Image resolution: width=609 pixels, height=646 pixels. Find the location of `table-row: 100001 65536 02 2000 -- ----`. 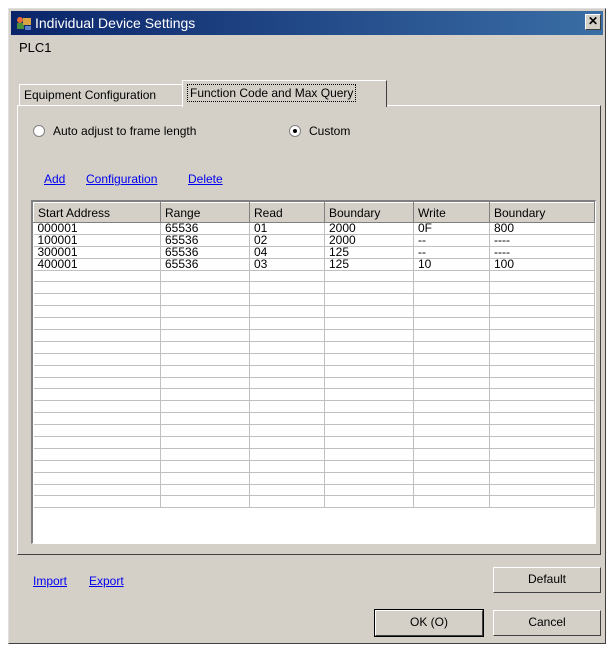

table-row: 100001 65536 02 2000 -- ---- is located at coordinates (314, 240).